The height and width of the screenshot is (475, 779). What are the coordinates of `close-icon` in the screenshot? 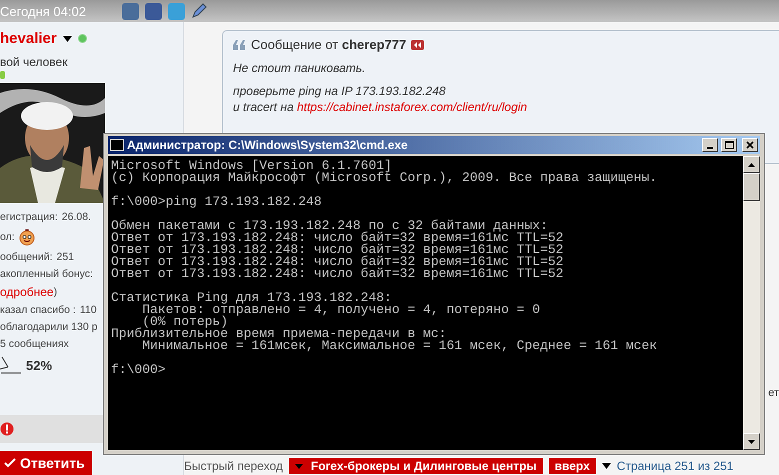 It's located at (750, 145).